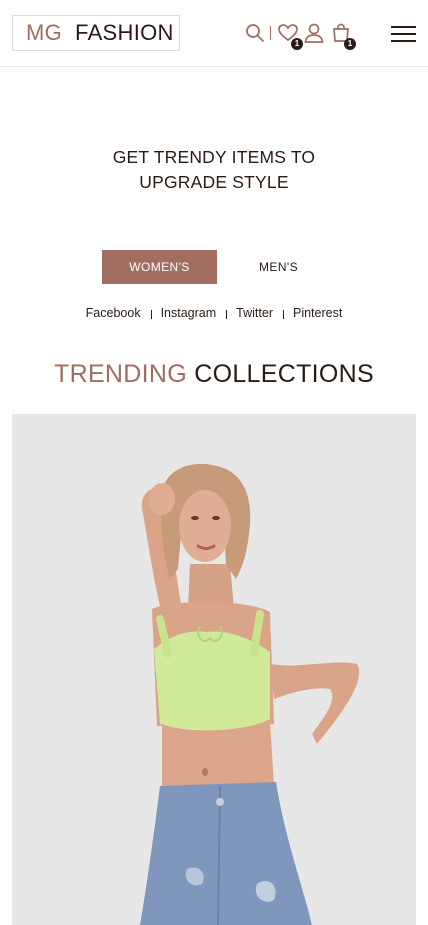 This screenshot has height=925, width=428. I want to click on logo-prefix: MG, so click(44, 32).